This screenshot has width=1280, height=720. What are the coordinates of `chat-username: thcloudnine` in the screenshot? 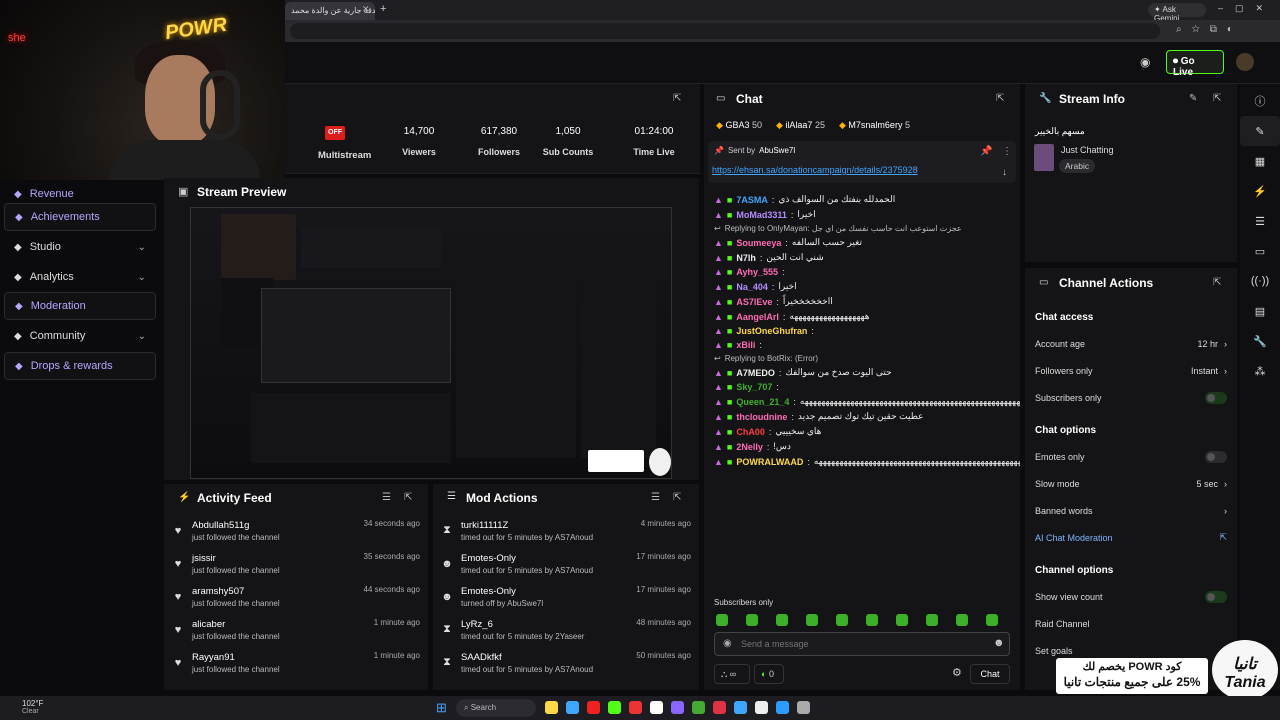 It's located at (761, 417).